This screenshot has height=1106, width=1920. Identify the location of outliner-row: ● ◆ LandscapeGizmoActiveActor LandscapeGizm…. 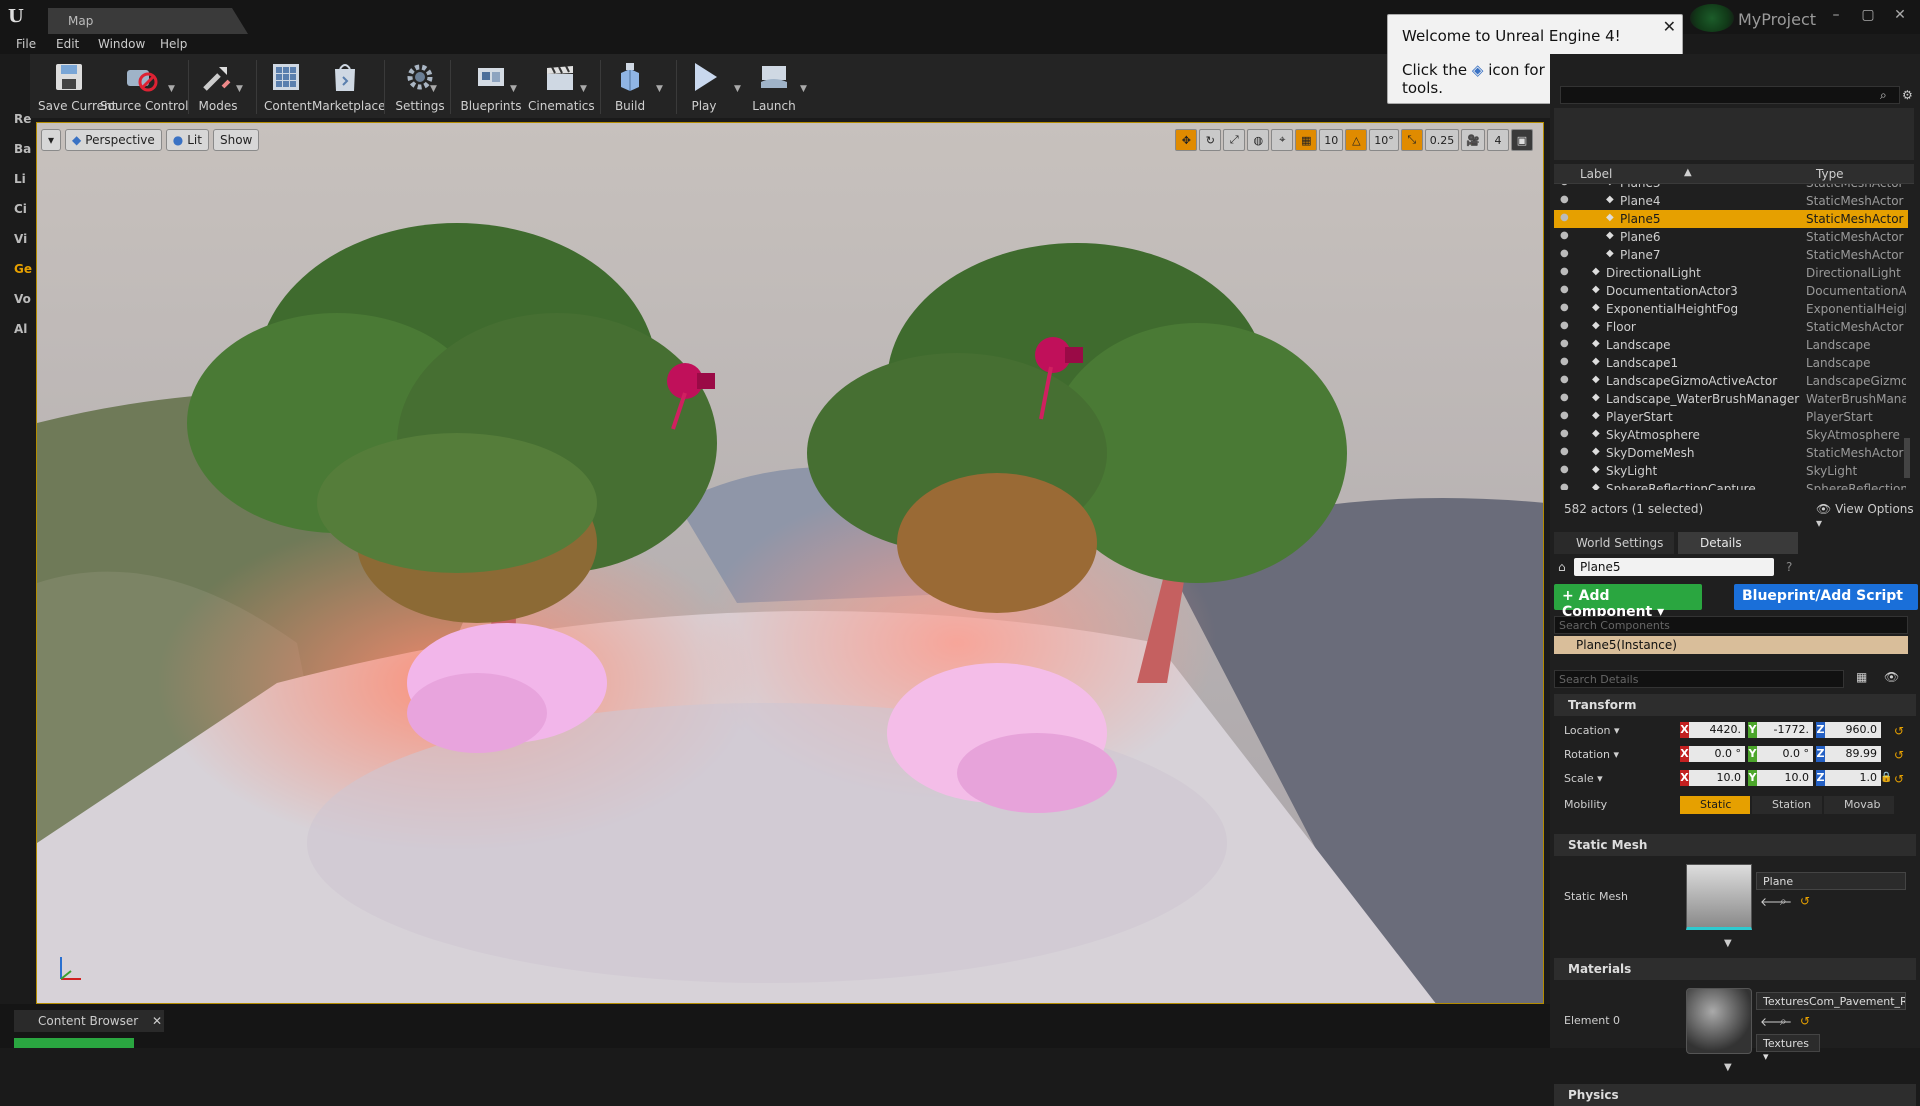
(1731, 381).